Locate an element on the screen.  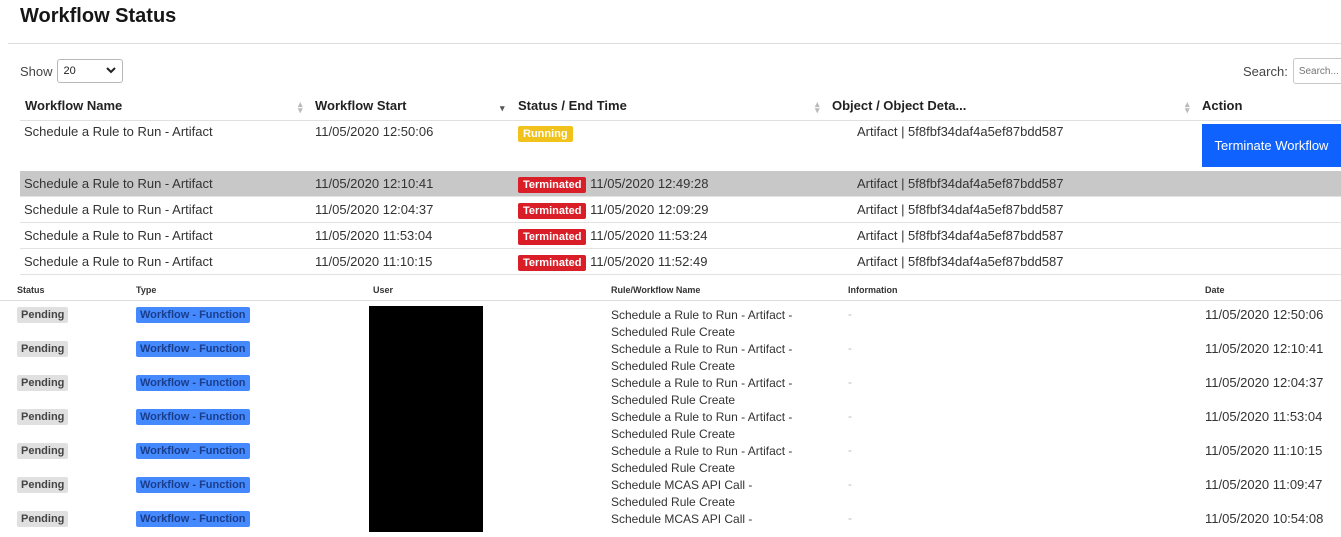
rule-name: Schedule MCAS API Call - is located at coordinates (681, 519).